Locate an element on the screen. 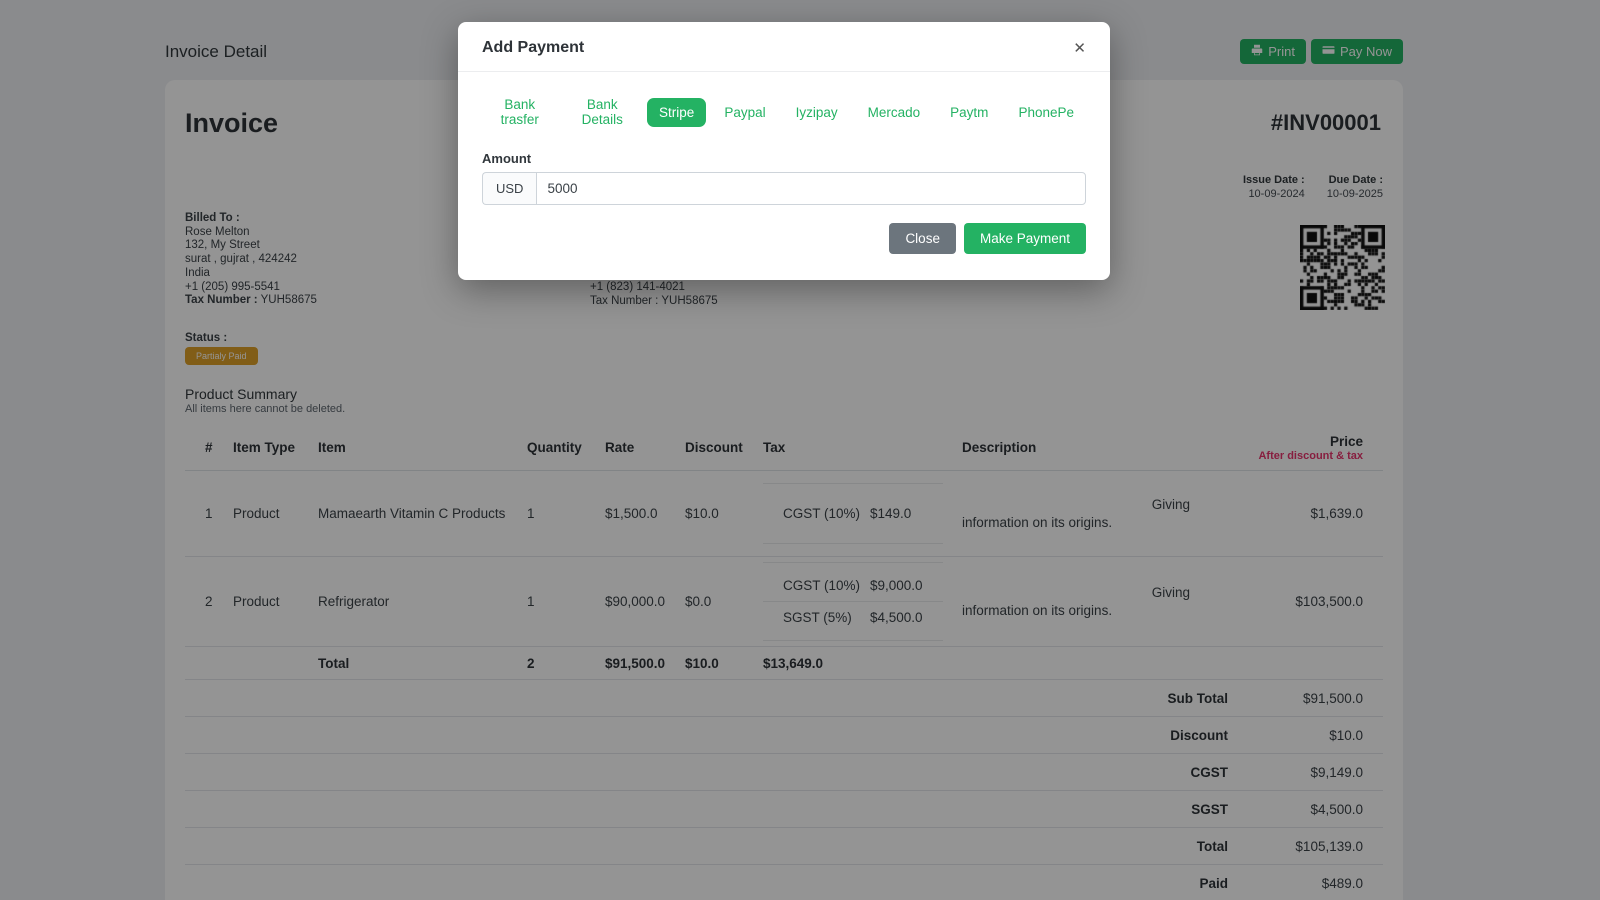 The image size is (1600, 900). tab-bank-details: Bank Details is located at coordinates (602, 112).